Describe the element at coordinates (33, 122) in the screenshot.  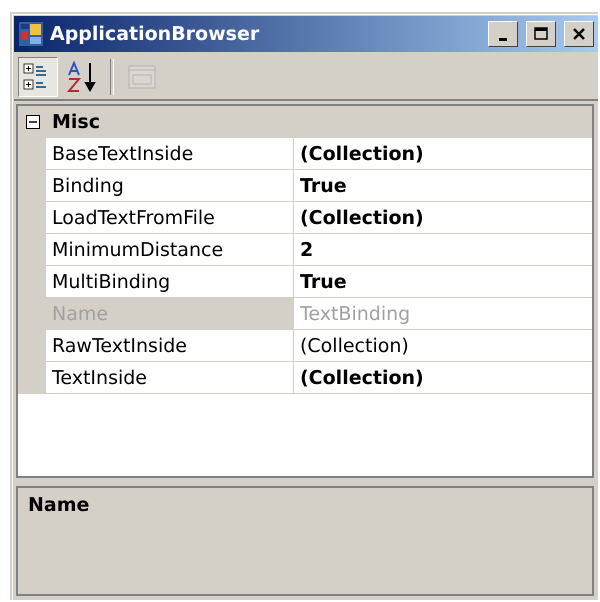
I see `collapse-icon` at that location.